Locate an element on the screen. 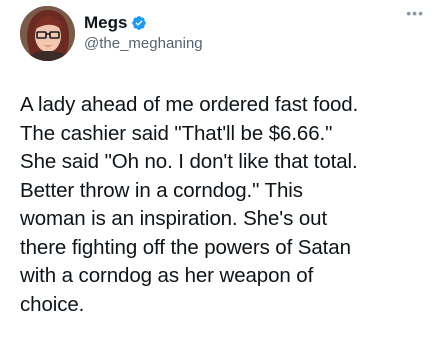 This screenshot has height=350, width=444. avatar is located at coordinates (47, 33).